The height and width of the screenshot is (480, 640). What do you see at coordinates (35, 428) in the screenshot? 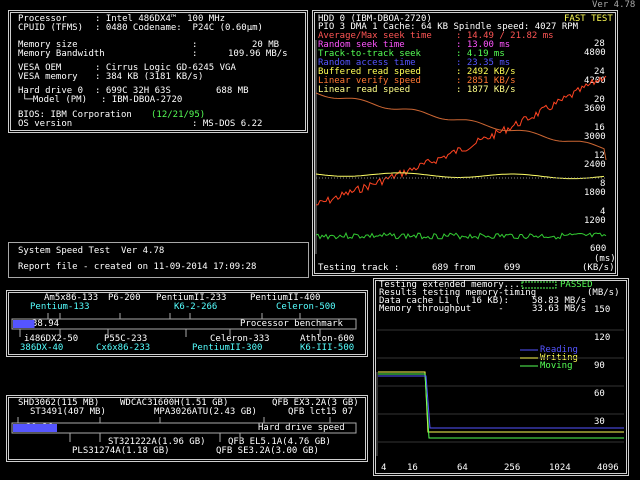
I see `hdd-bar-fill` at bounding box center [35, 428].